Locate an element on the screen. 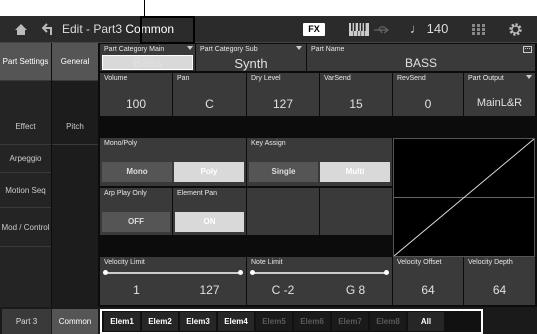 This screenshot has height=334, width=537. nav-general: General is located at coordinates (75, 62).